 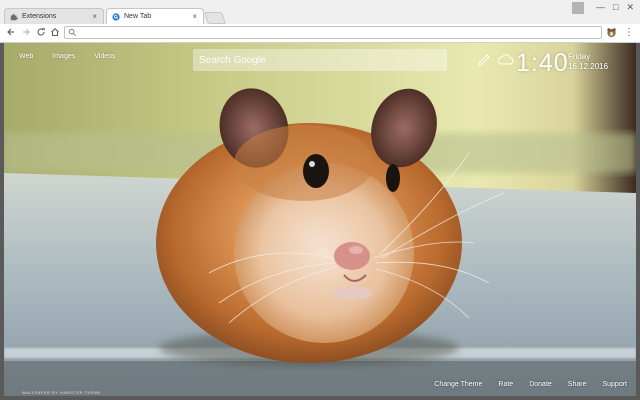 What do you see at coordinates (484, 60) in the screenshot?
I see `pen-icon` at bounding box center [484, 60].